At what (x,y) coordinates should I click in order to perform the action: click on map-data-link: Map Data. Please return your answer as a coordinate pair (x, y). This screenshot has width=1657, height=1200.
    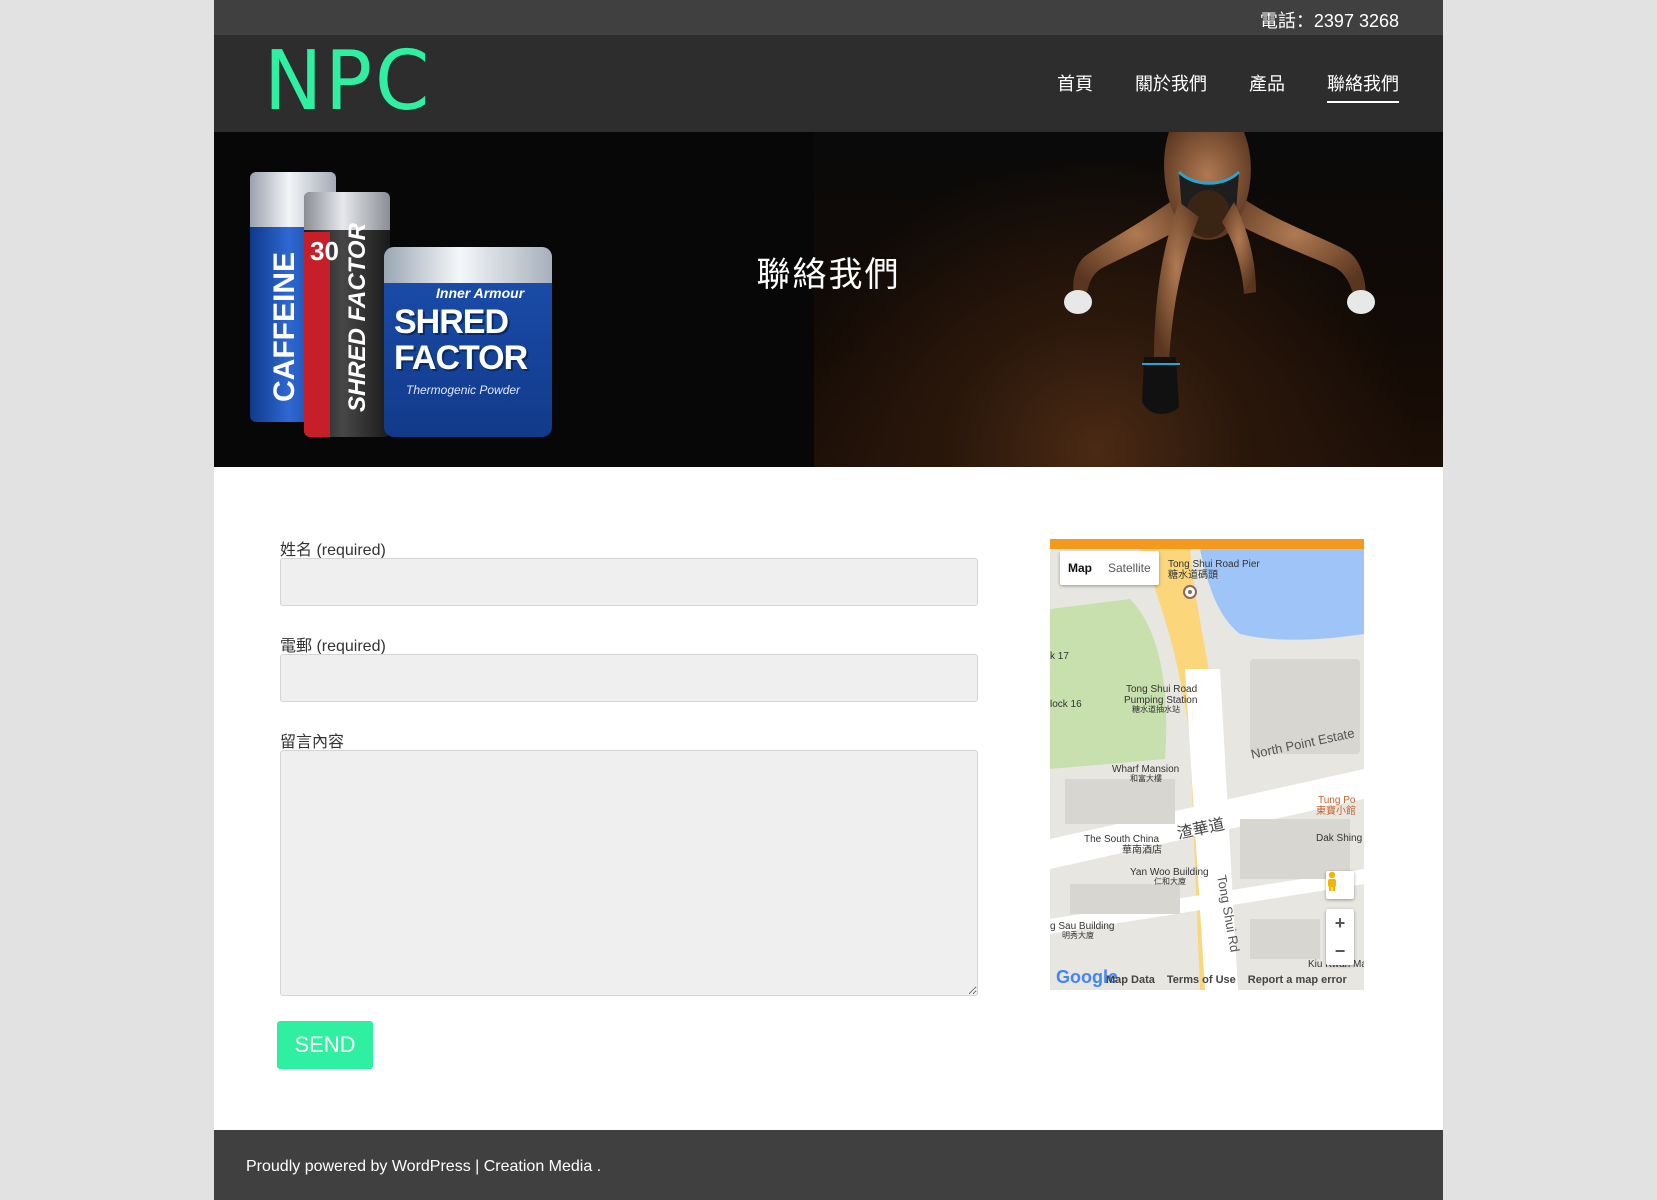
    Looking at the image, I should click on (1130, 980).